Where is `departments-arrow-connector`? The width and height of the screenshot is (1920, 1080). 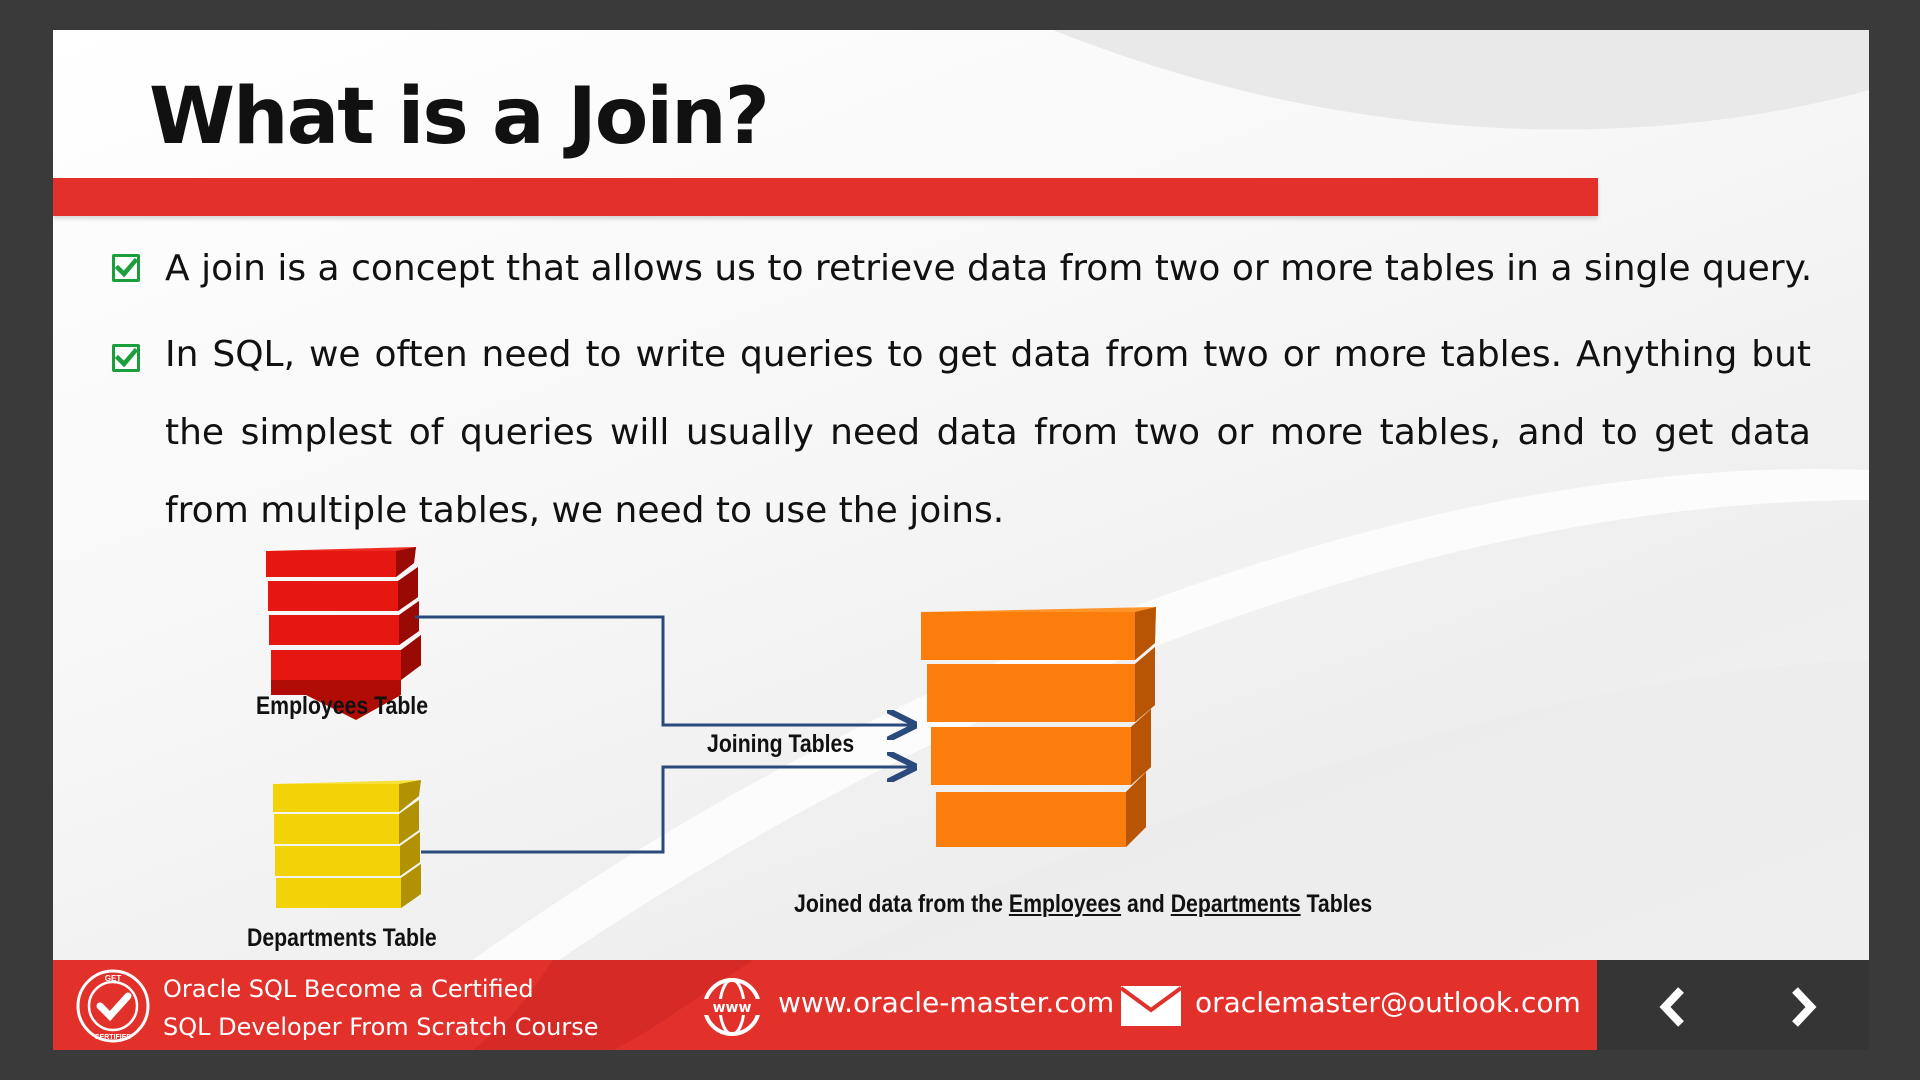 departments-arrow-connector is located at coordinates (666, 810).